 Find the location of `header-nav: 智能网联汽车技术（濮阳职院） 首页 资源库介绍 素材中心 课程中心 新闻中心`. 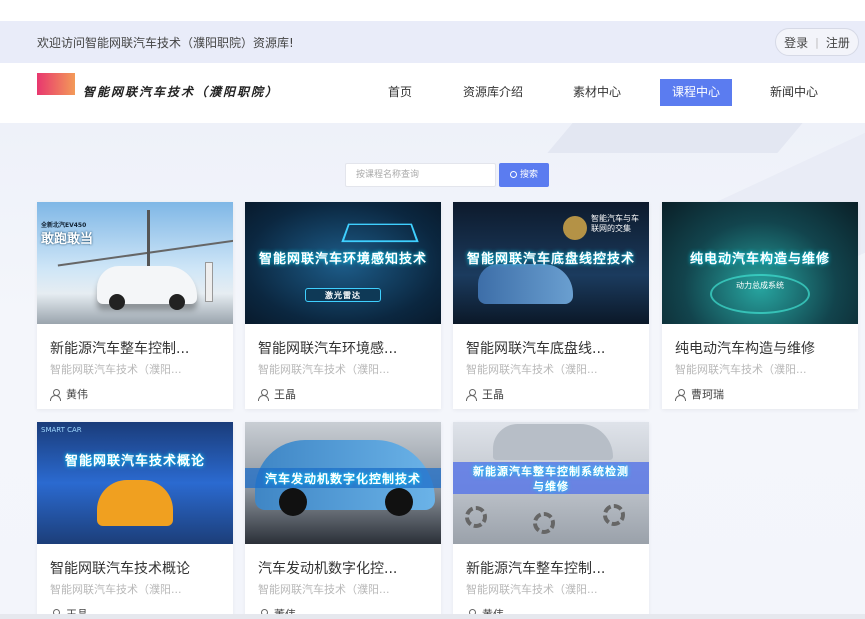

header-nav: 智能网联汽车技术（濮阳职院） 首页 资源库介绍 素材中心 课程中心 新闻中心 is located at coordinates (432, 93).